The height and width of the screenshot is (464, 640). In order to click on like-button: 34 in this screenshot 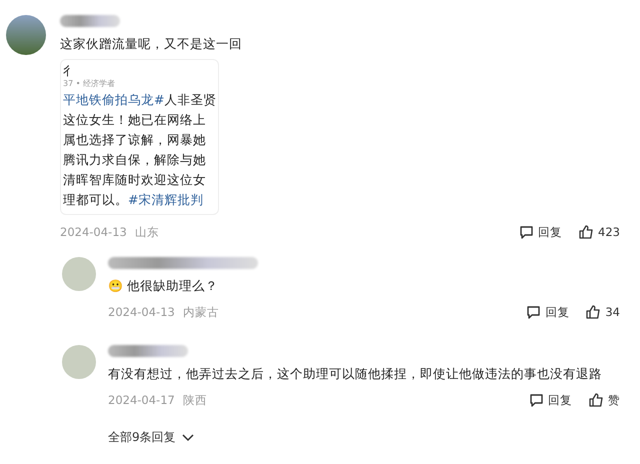, I will do `click(602, 312)`.